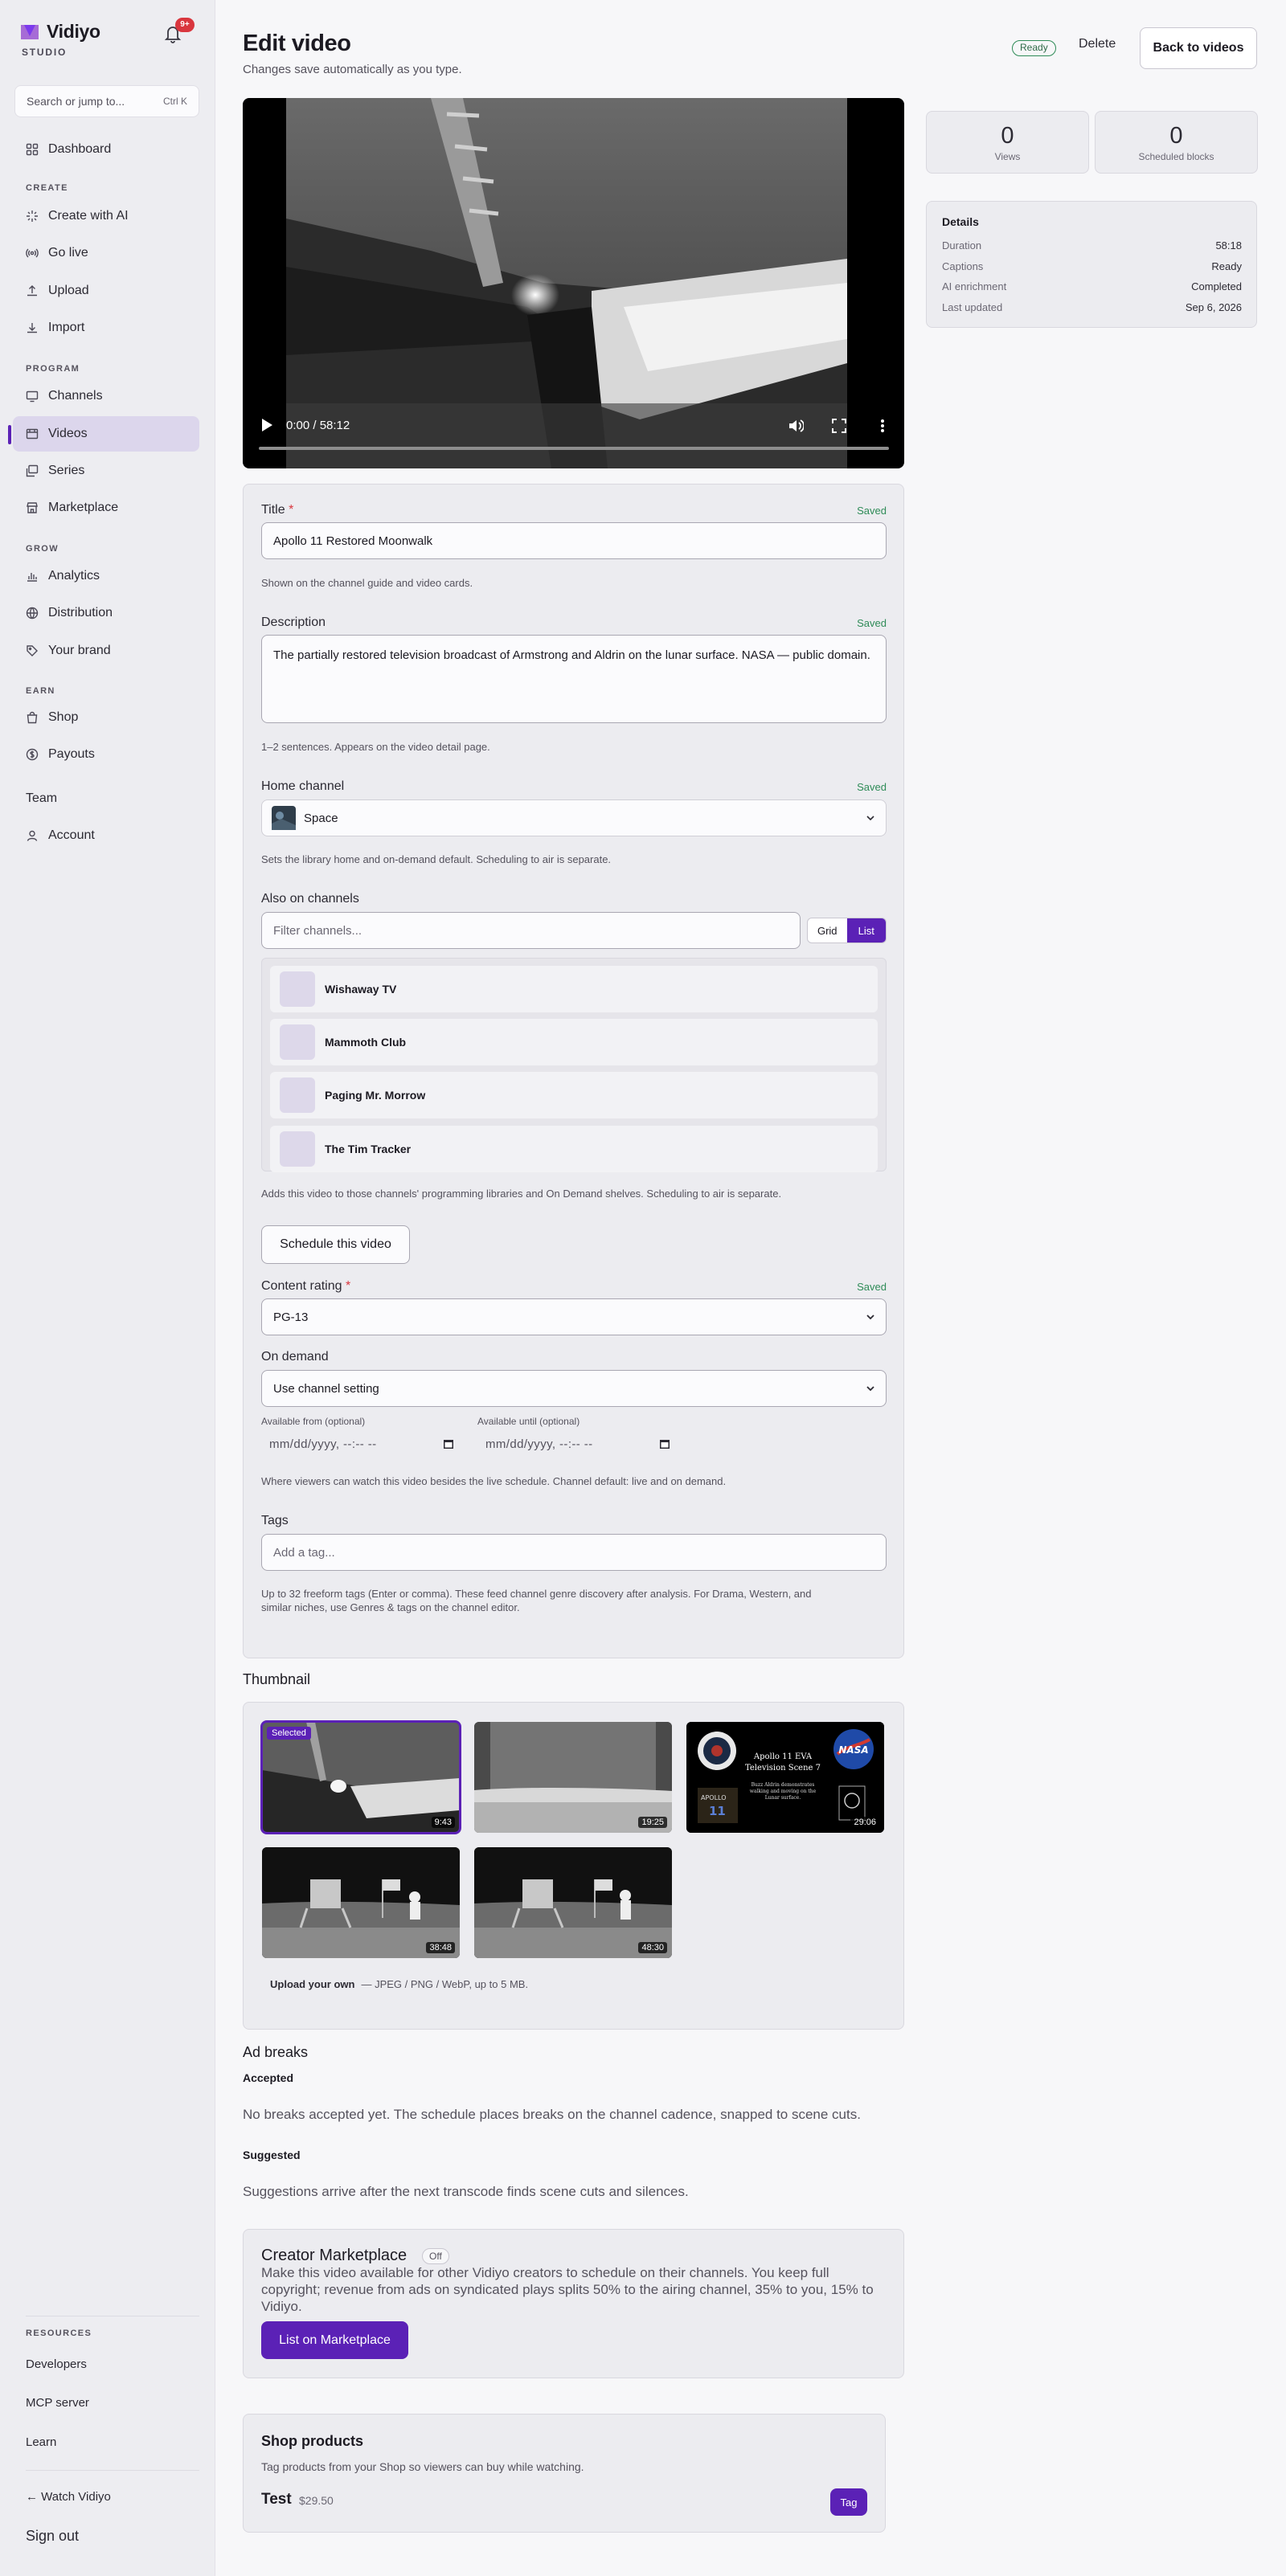 This screenshot has width=1286, height=2576. I want to click on thumbnail-time: 29:06, so click(864, 1823).